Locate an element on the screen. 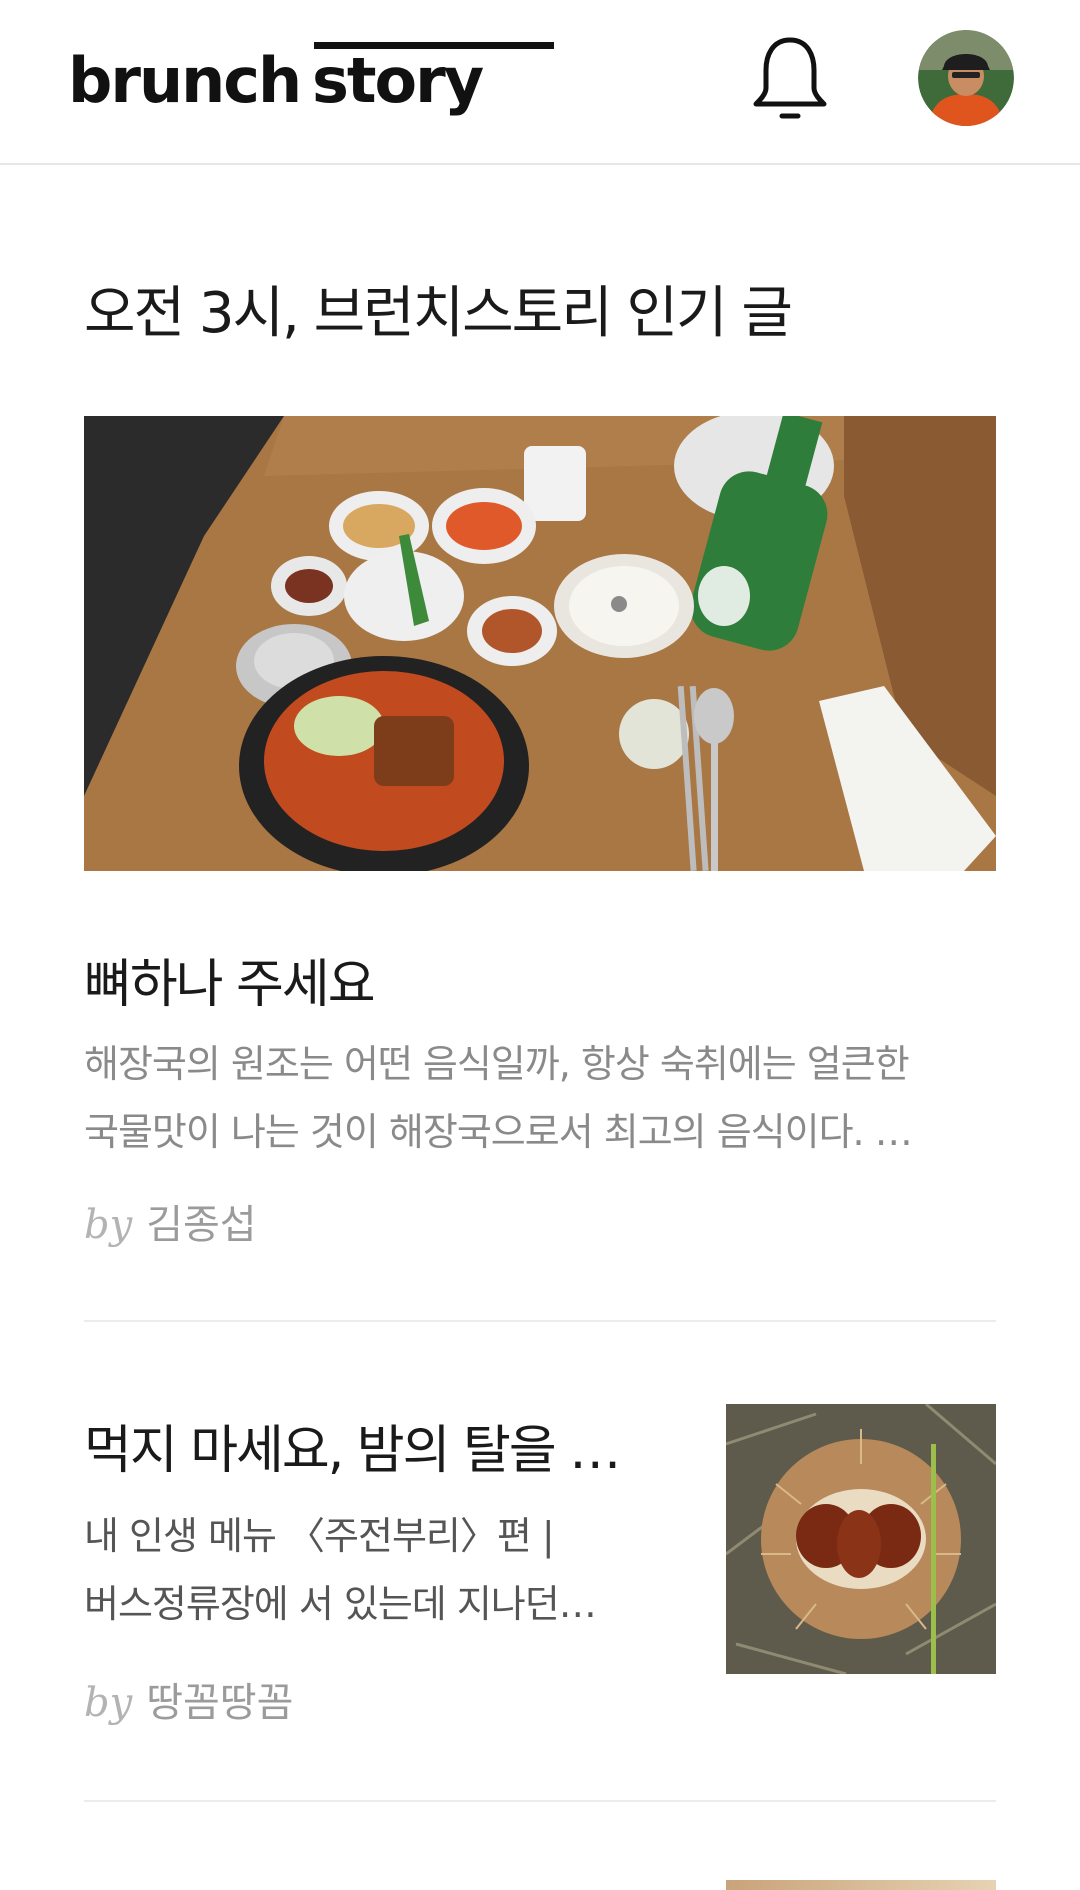 The width and height of the screenshot is (1080, 1890). profile-avatar is located at coordinates (966, 78).